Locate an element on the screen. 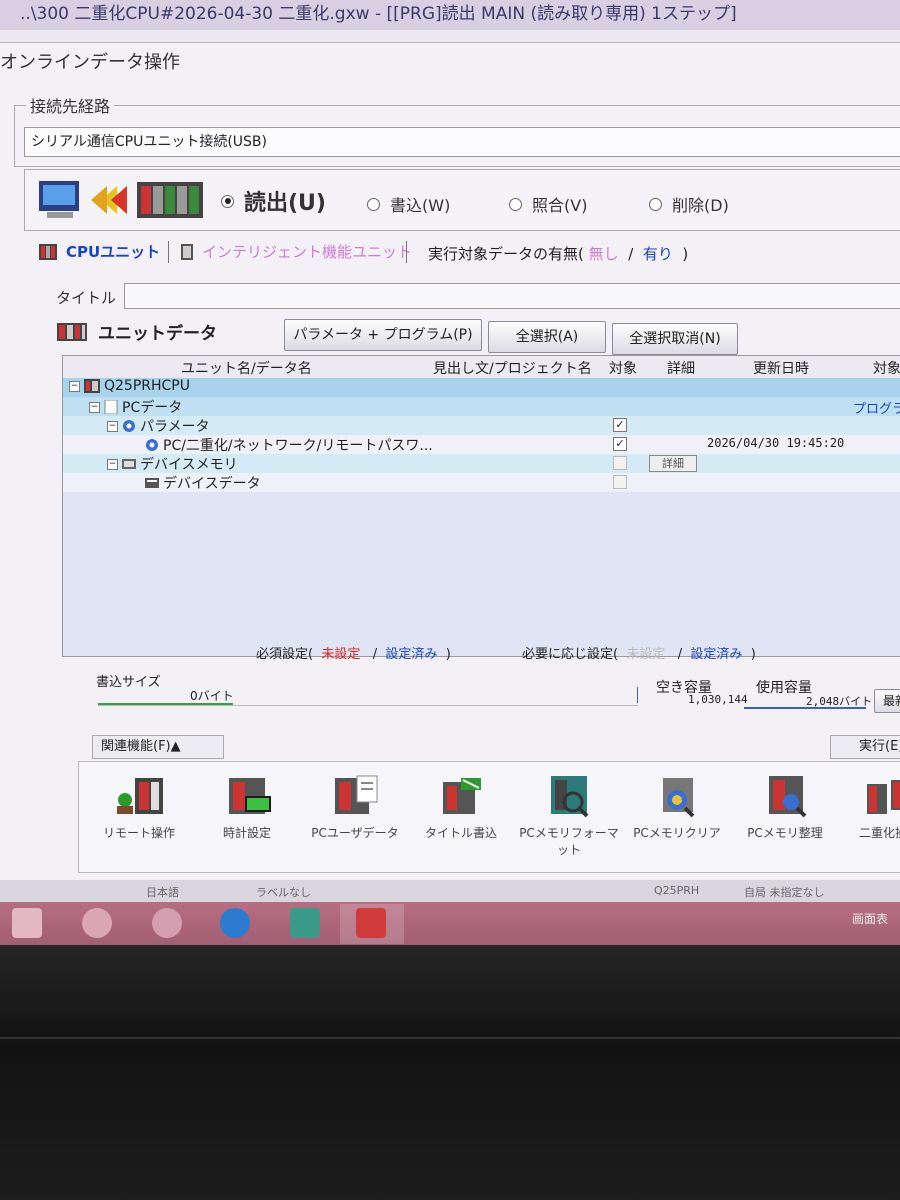 The image size is (900, 1200). unit-data-label: ユニットデータ is located at coordinates (157, 334).